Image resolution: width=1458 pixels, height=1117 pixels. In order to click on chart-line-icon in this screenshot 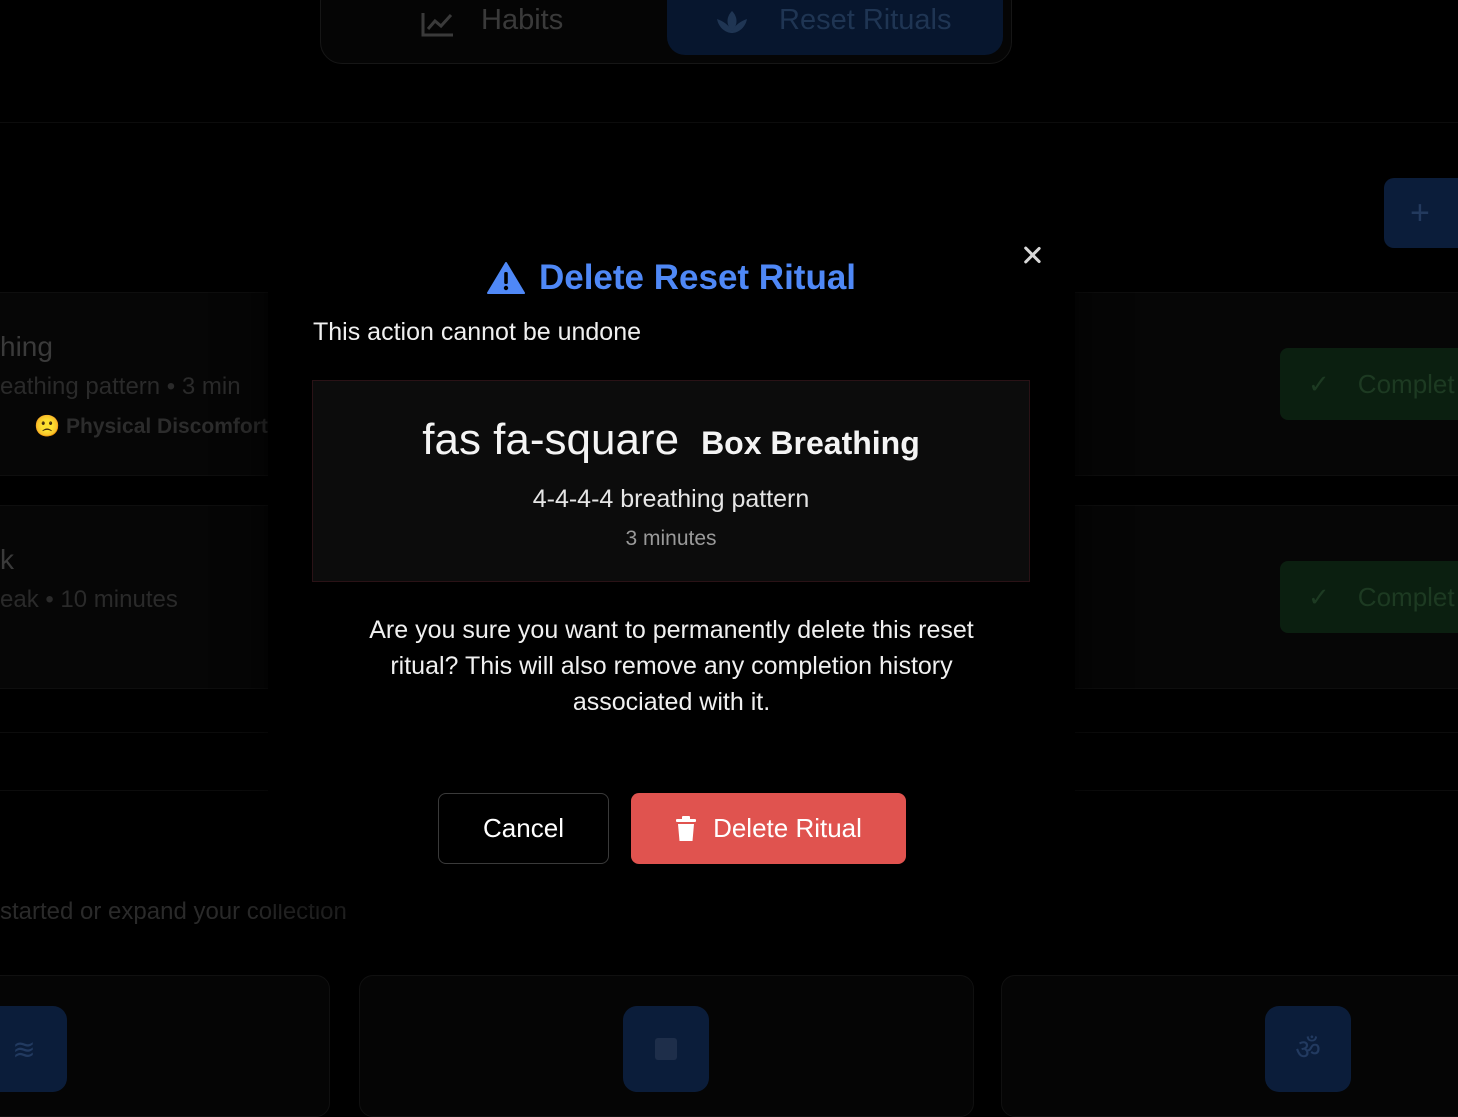, I will do `click(437, 25)`.